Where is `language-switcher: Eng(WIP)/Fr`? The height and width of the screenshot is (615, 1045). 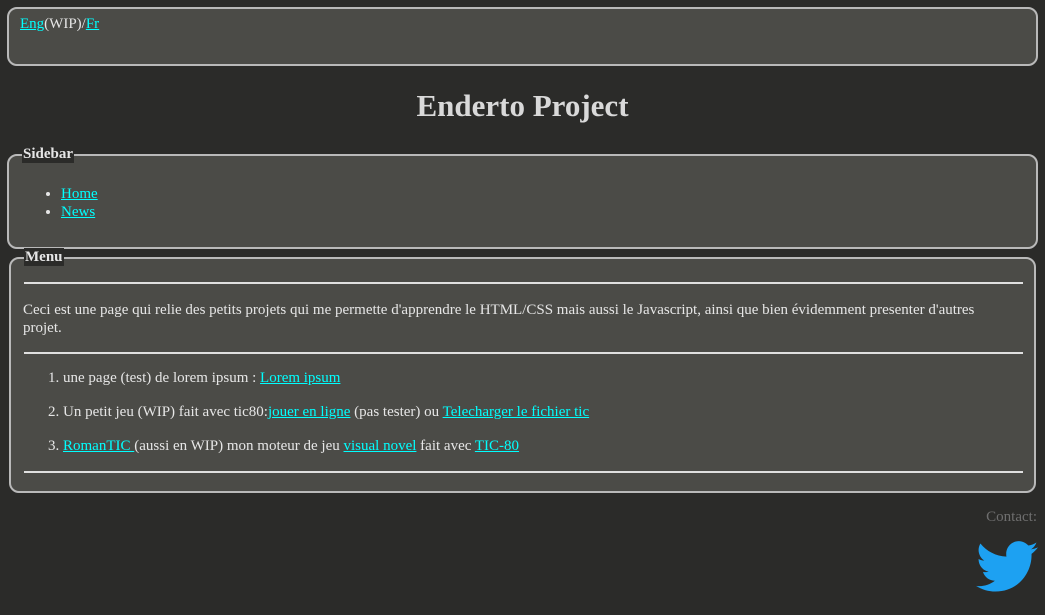 language-switcher: Eng(WIP)/Fr is located at coordinates (59, 24).